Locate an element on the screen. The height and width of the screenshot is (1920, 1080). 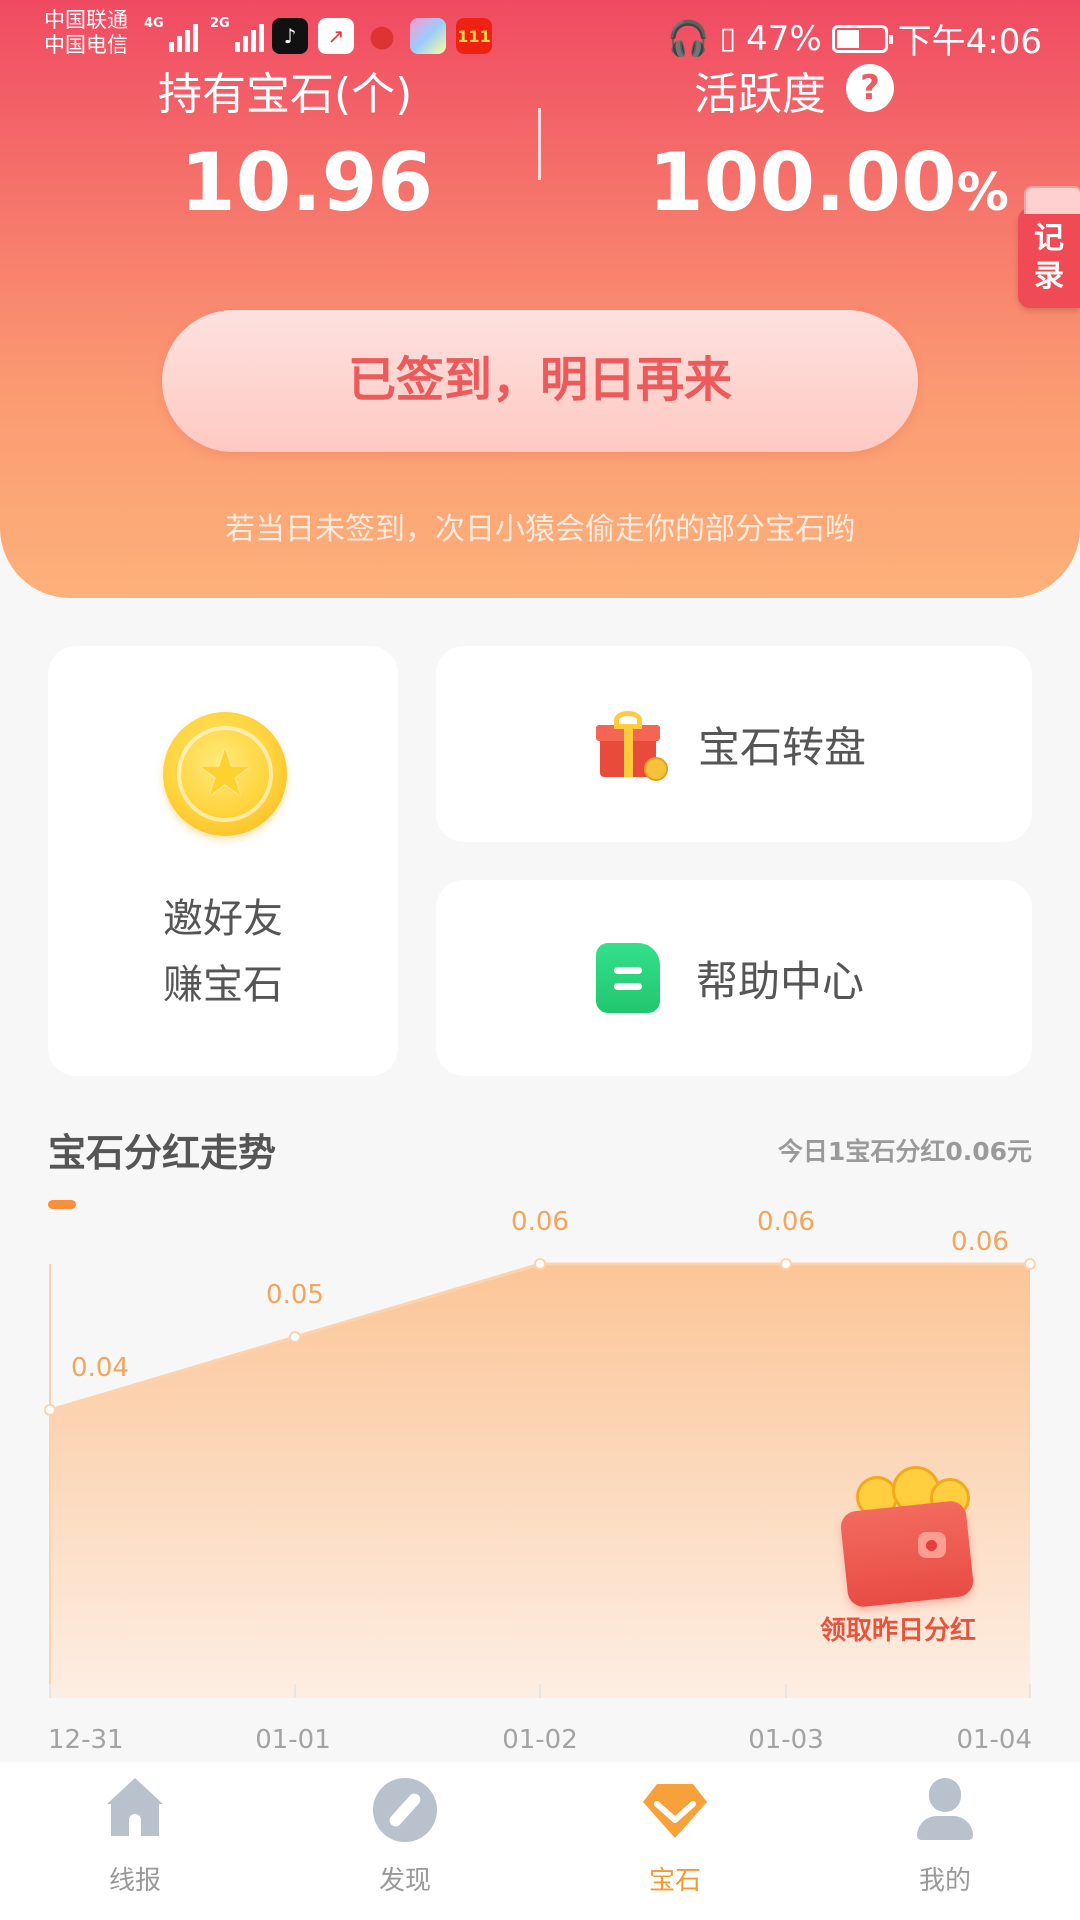
clock: 下午4:06 is located at coordinates (969, 42).